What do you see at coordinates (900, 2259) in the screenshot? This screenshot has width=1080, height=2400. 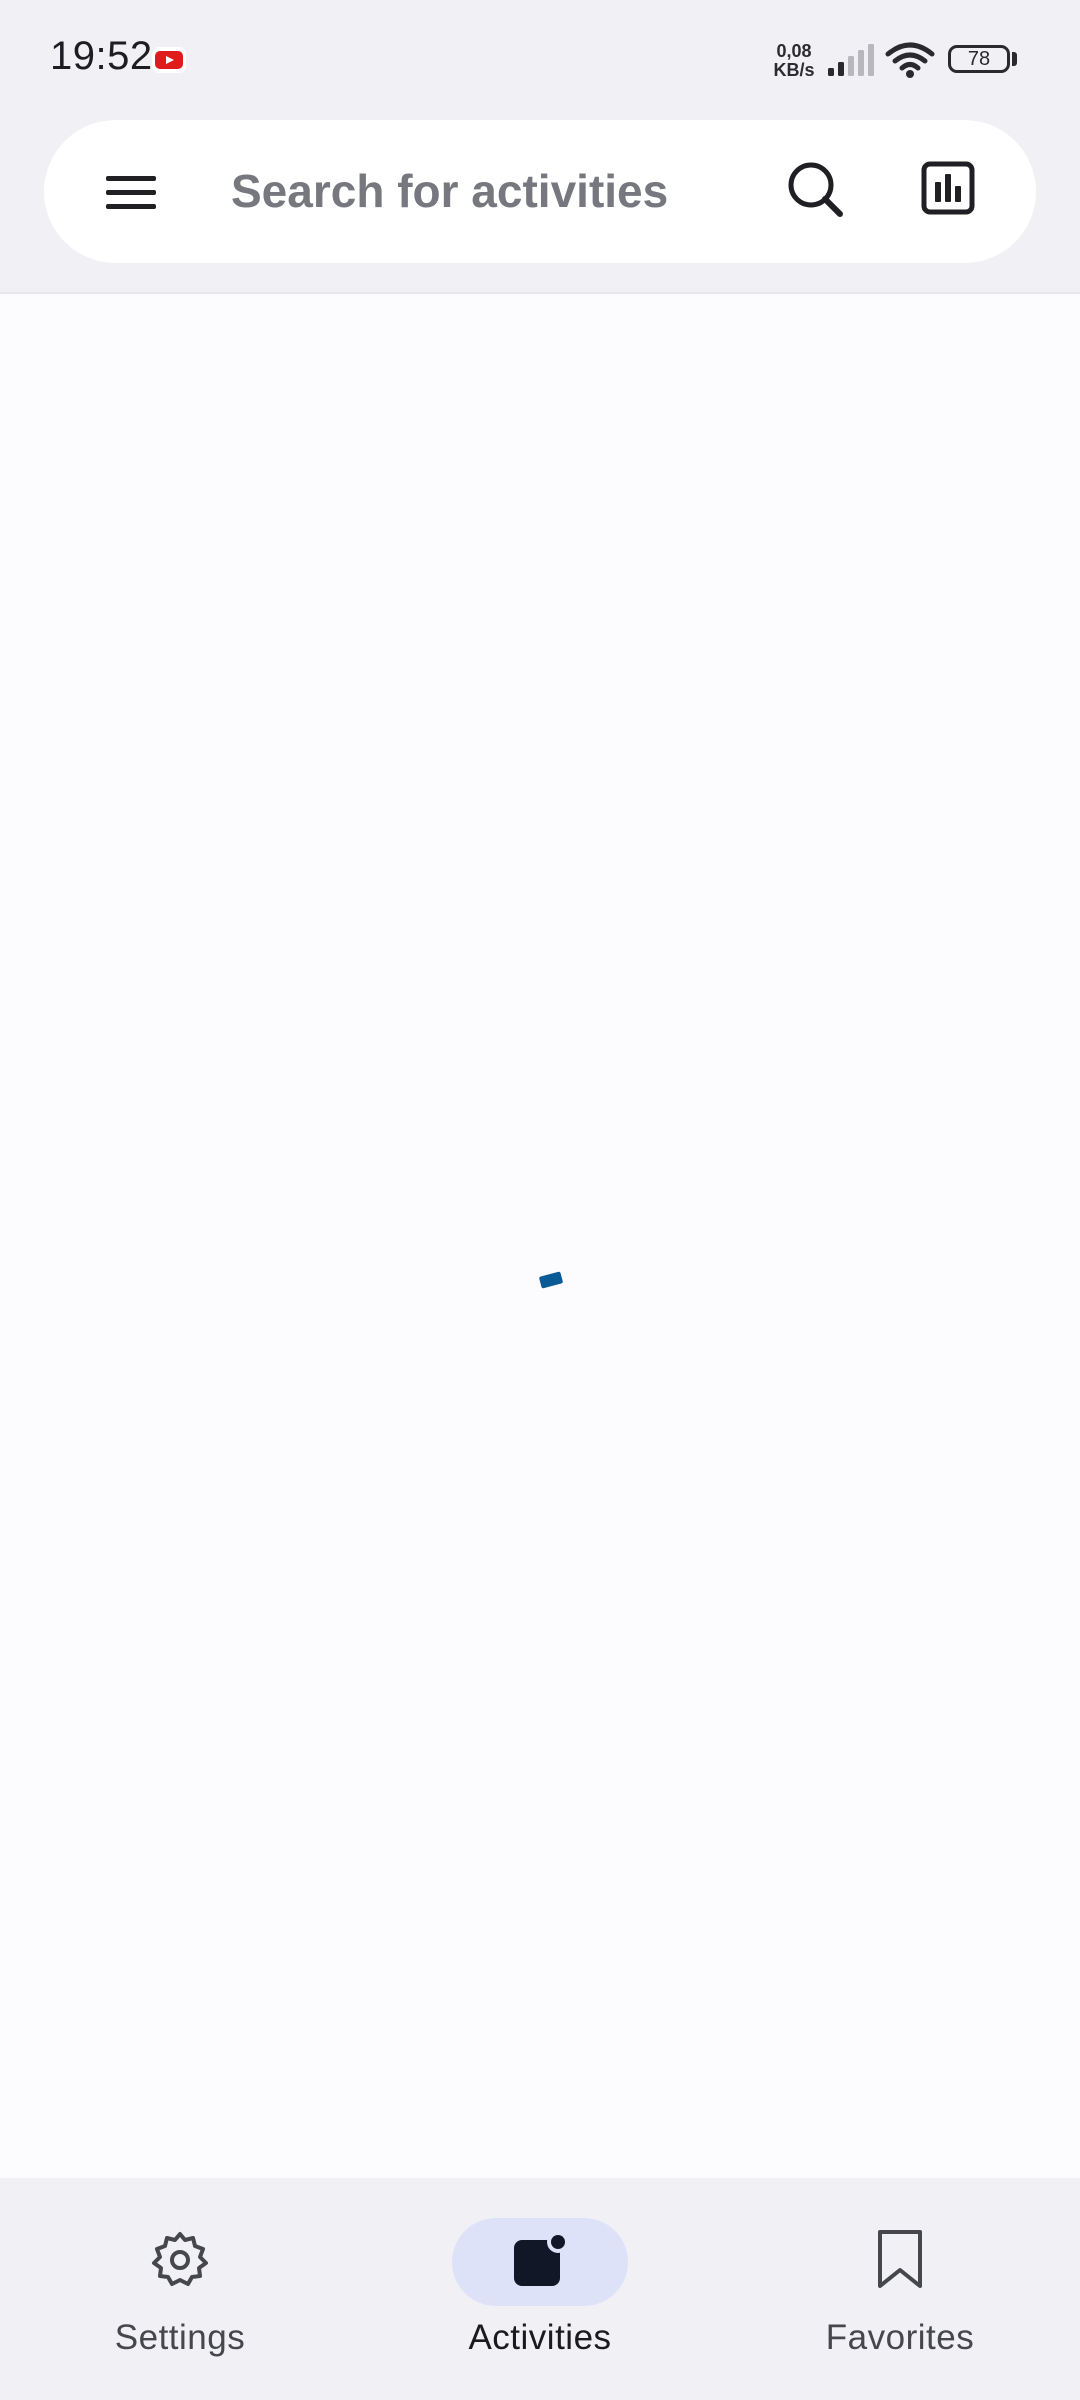 I see `bookmark-icon` at bounding box center [900, 2259].